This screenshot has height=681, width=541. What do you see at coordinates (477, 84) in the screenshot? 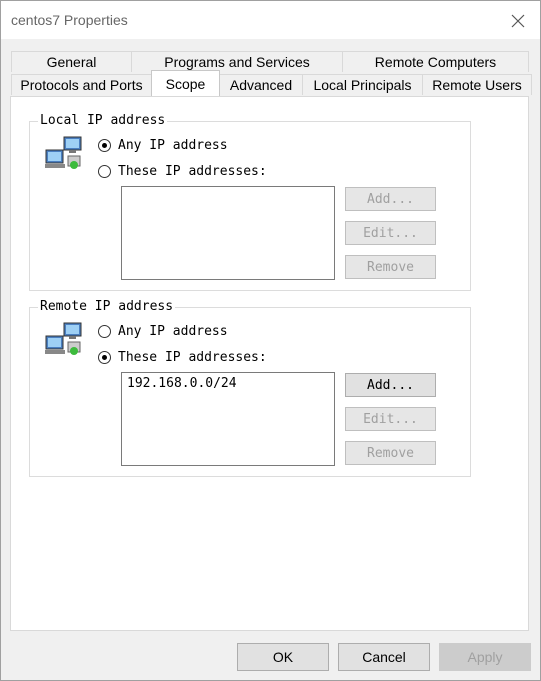
I see `tab-remote-users: Remote Users` at bounding box center [477, 84].